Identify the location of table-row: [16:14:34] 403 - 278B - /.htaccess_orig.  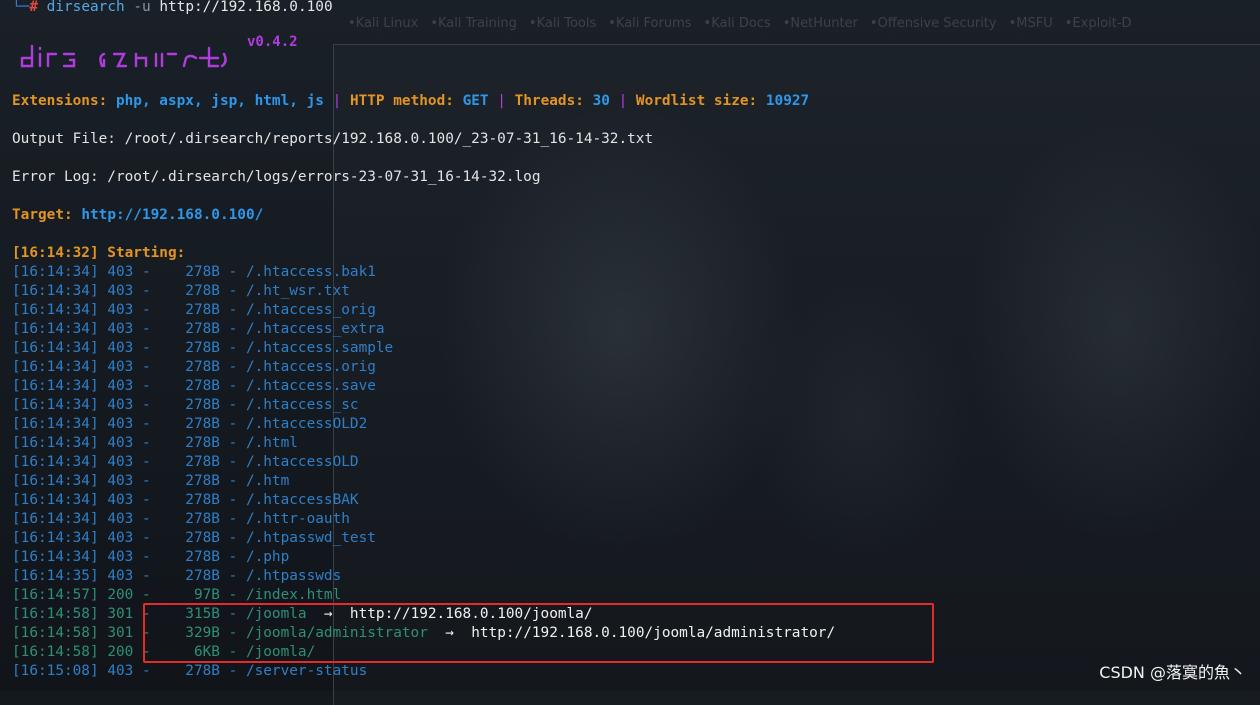
(194, 310).